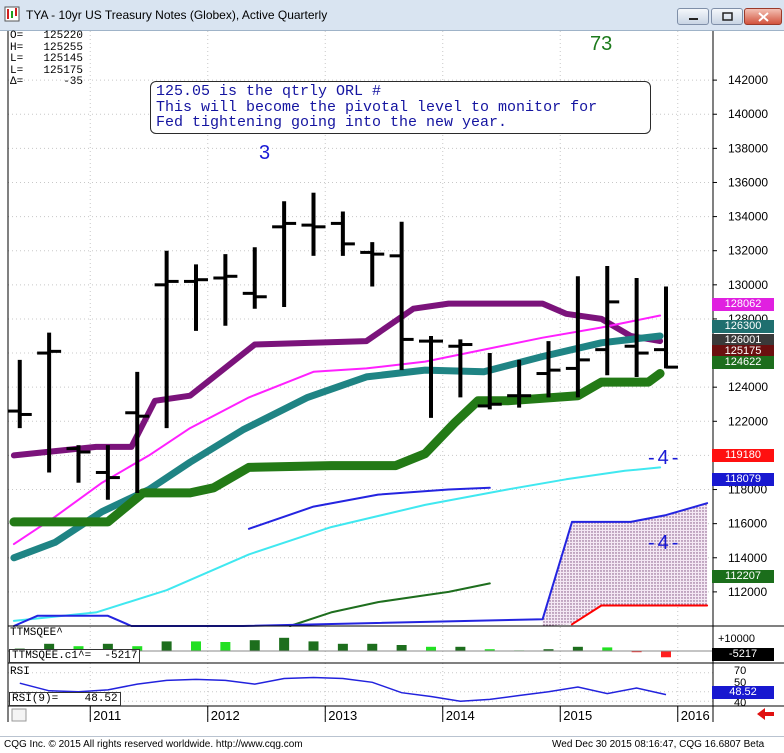  What do you see at coordinates (269, 91) in the screenshot?
I see `note-line: 125.05 is the qtrly ORL #` at bounding box center [269, 91].